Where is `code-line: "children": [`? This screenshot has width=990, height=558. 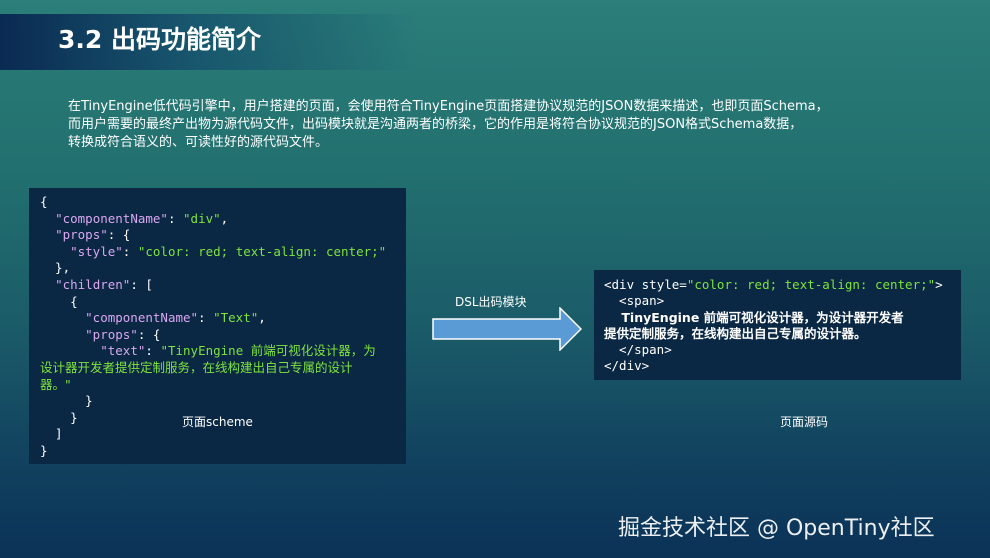
code-line: "children": [ is located at coordinates (104, 284).